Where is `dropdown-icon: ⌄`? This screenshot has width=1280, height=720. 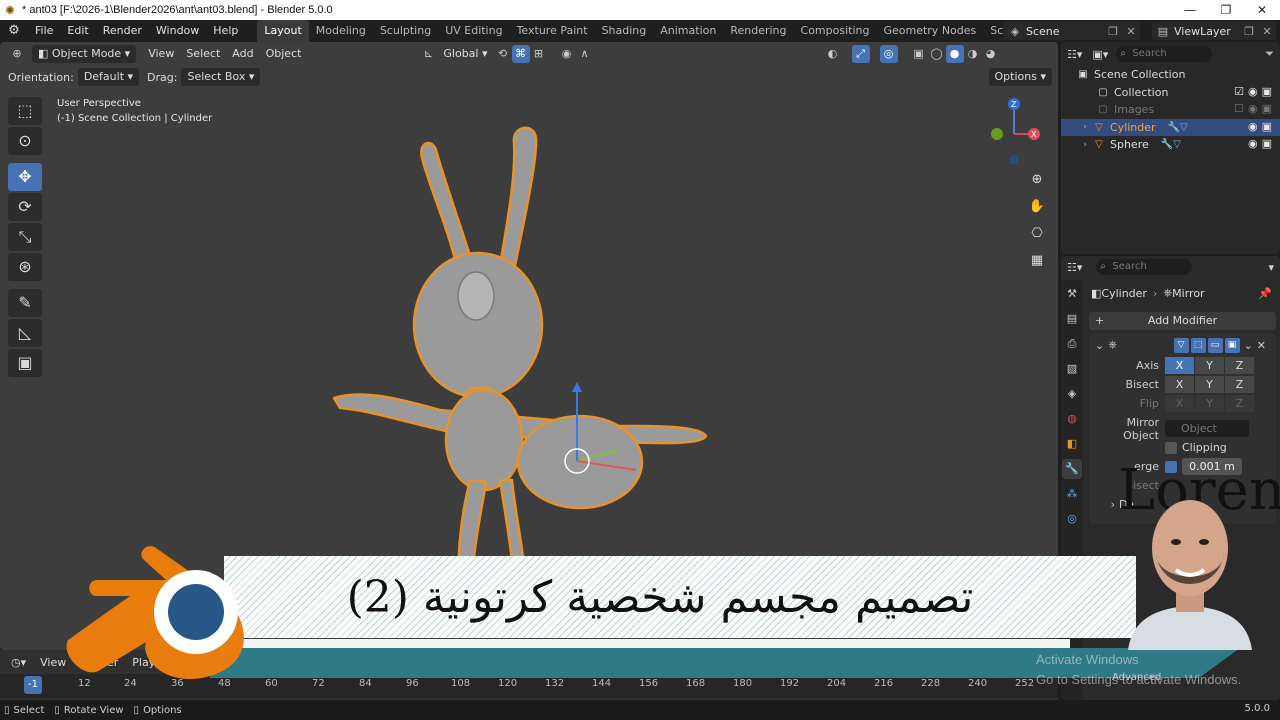
dropdown-icon: ⌄ is located at coordinates (1248, 345).